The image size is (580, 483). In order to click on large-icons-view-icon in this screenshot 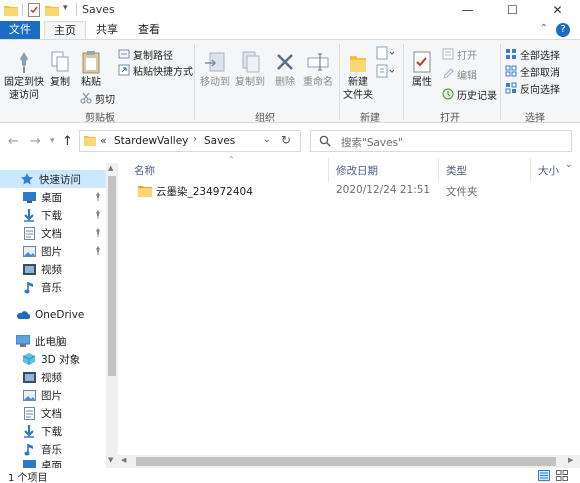, I will do `click(562, 475)`.